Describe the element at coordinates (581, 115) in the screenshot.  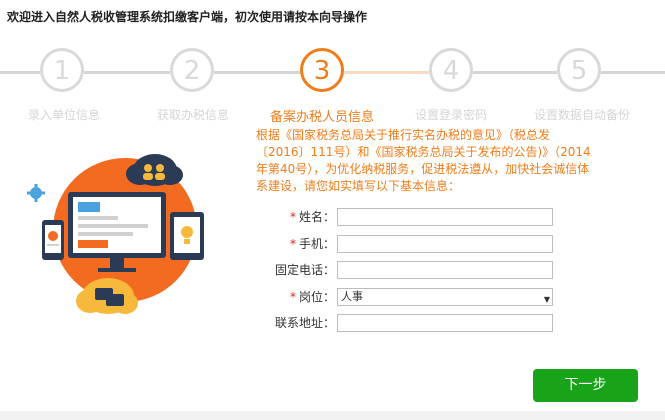
I see `step-5-label: 设置数据自动备份` at that location.